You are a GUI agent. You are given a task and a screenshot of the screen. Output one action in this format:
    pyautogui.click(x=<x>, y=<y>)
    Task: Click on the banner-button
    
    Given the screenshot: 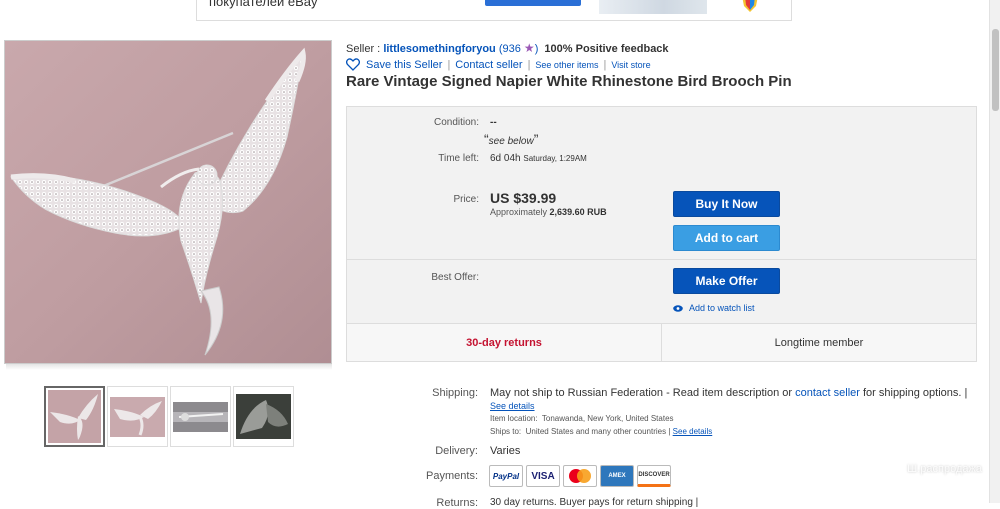 What is the action you would take?
    pyautogui.click(x=533, y=3)
    